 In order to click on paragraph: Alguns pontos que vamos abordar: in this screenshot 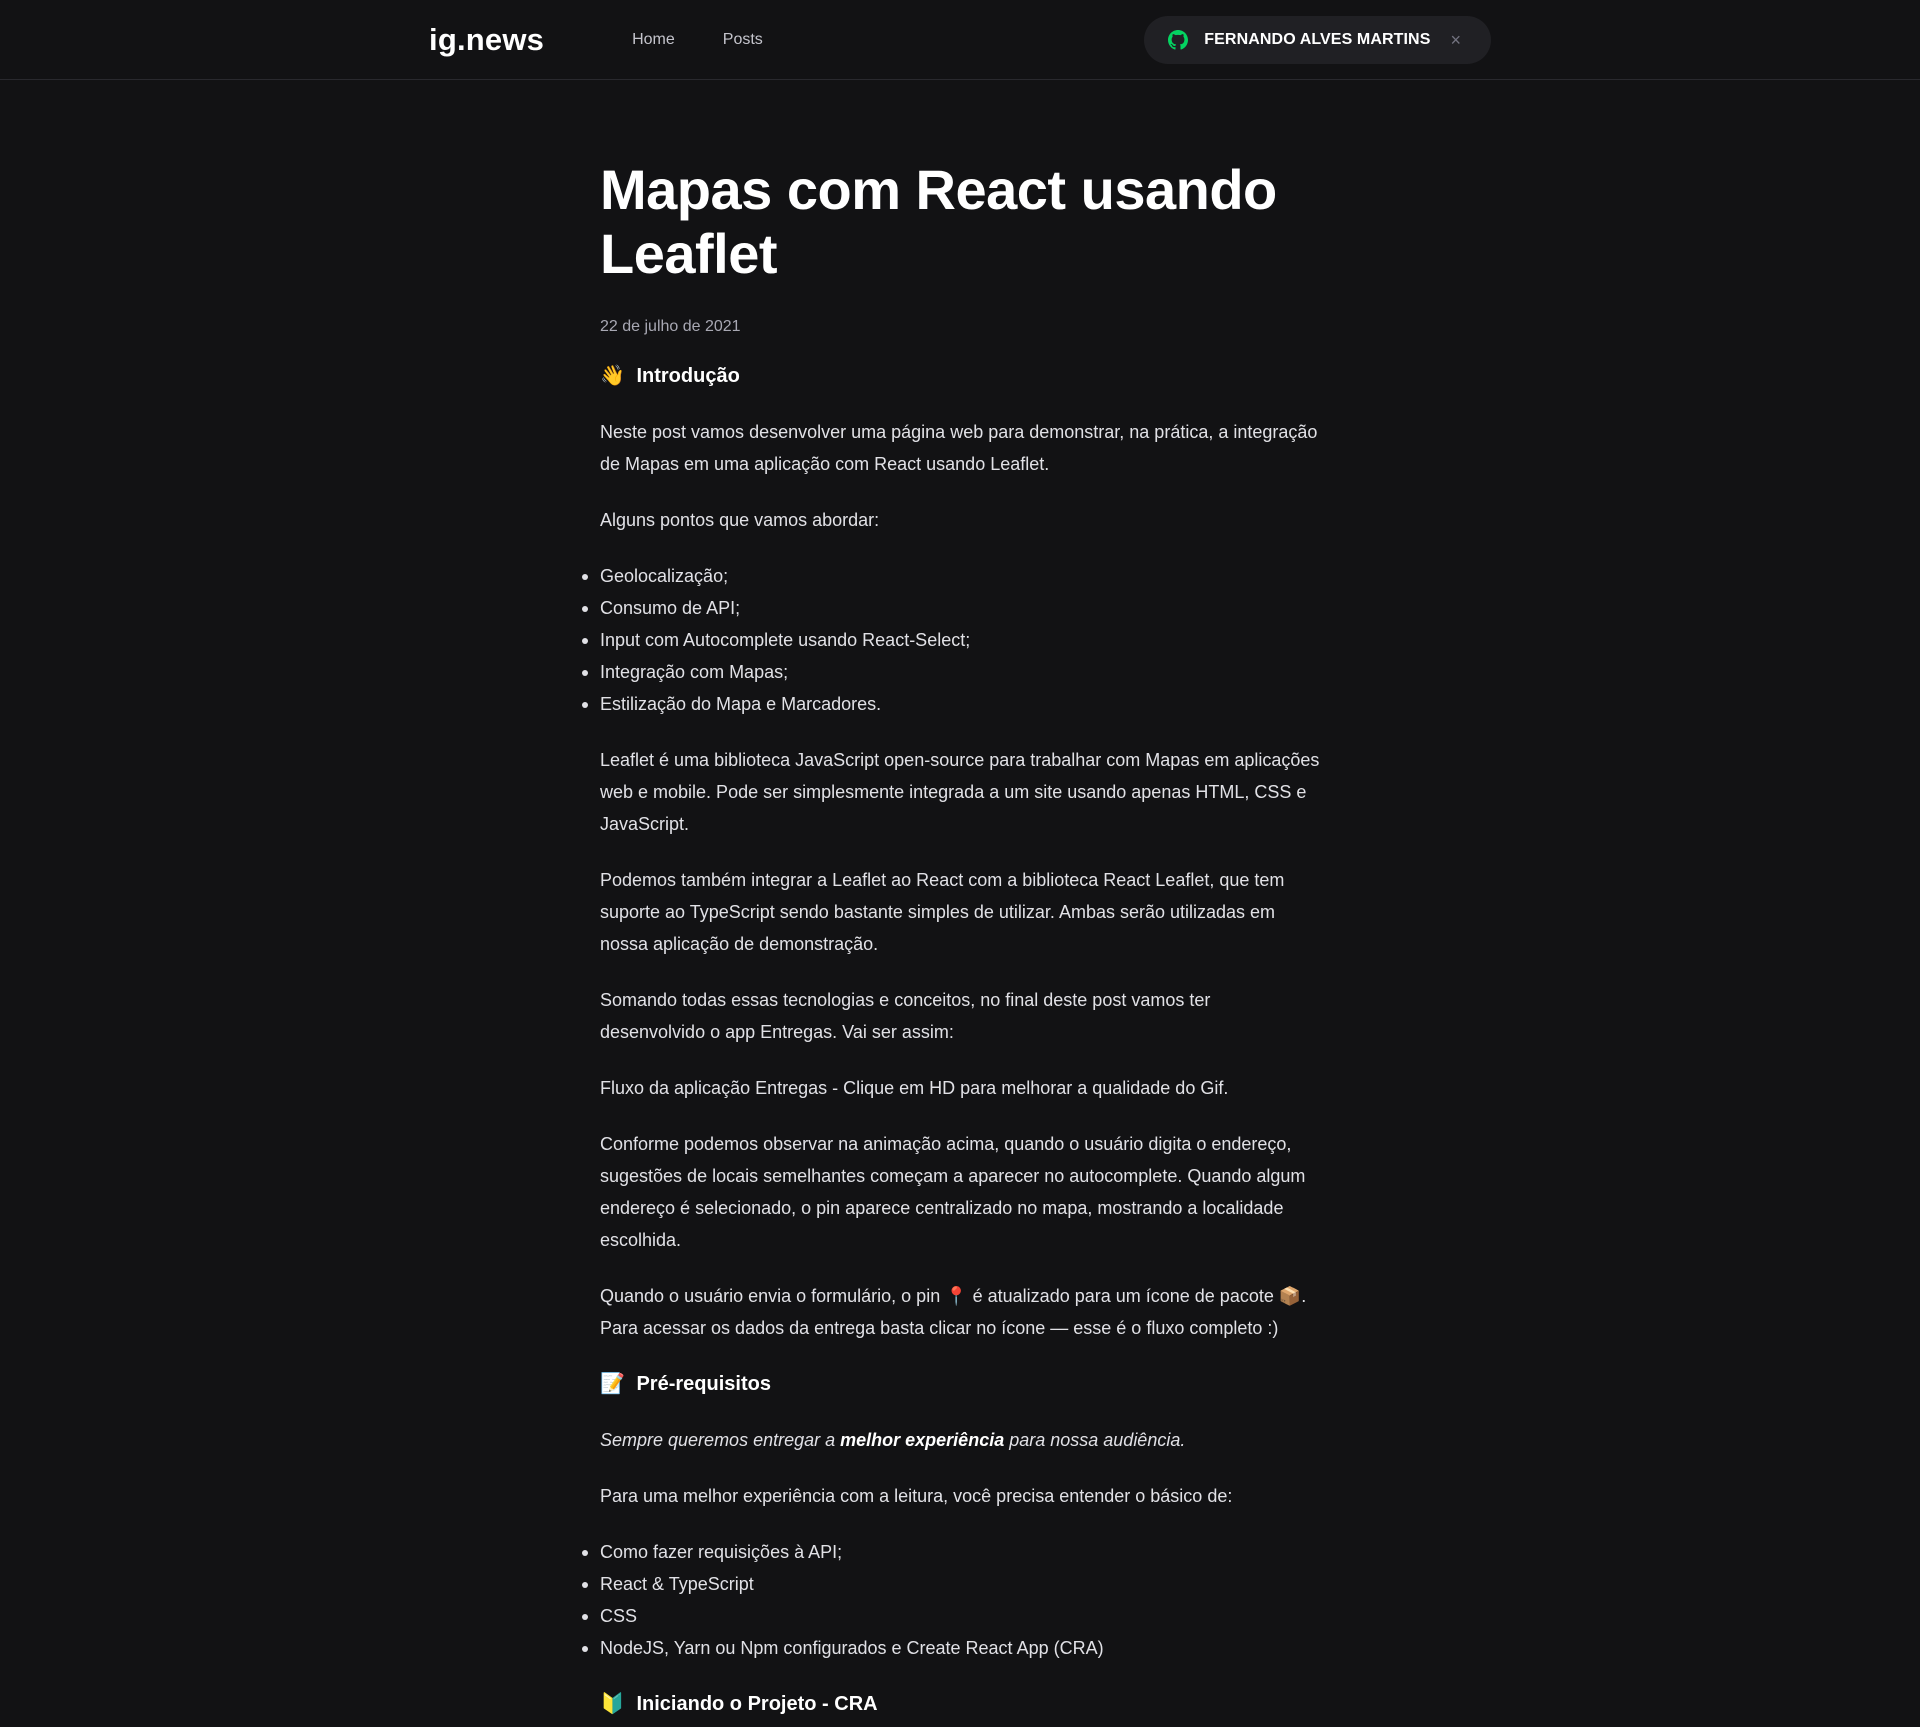, I will do `click(740, 520)`.